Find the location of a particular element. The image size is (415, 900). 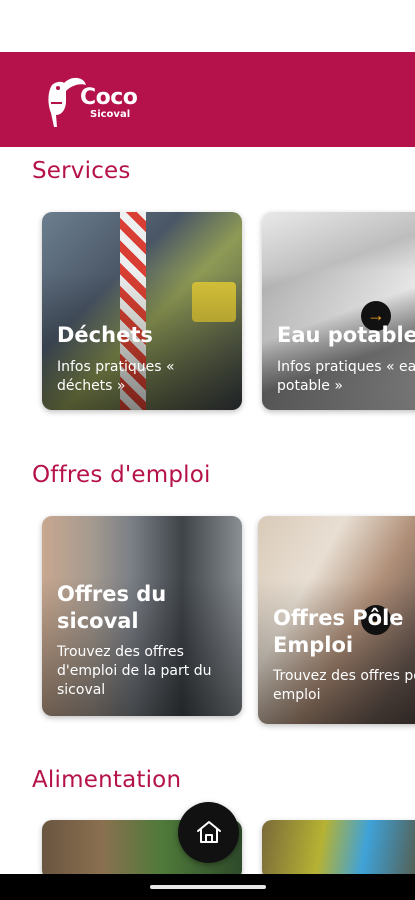

system-nav-bar is located at coordinates (207, 887).